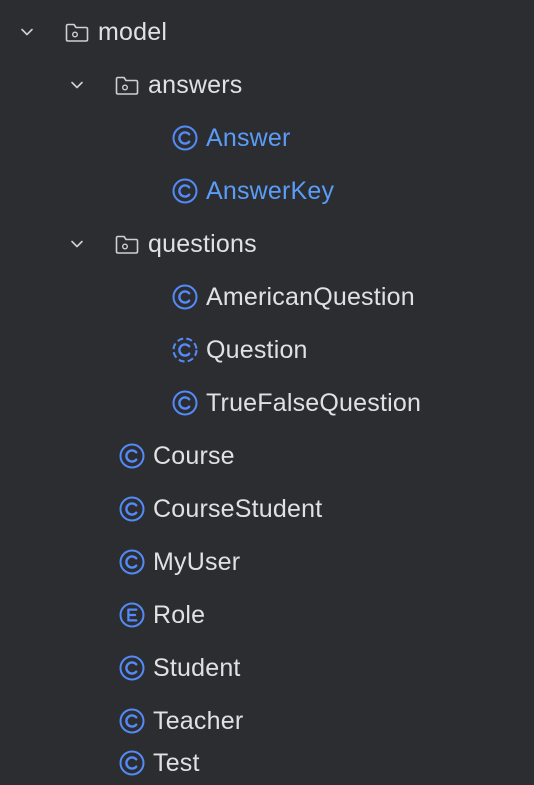 This screenshot has width=534, height=785. What do you see at coordinates (267, 668) in the screenshot?
I see `tree-node-student: Student` at bounding box center [267, 668].